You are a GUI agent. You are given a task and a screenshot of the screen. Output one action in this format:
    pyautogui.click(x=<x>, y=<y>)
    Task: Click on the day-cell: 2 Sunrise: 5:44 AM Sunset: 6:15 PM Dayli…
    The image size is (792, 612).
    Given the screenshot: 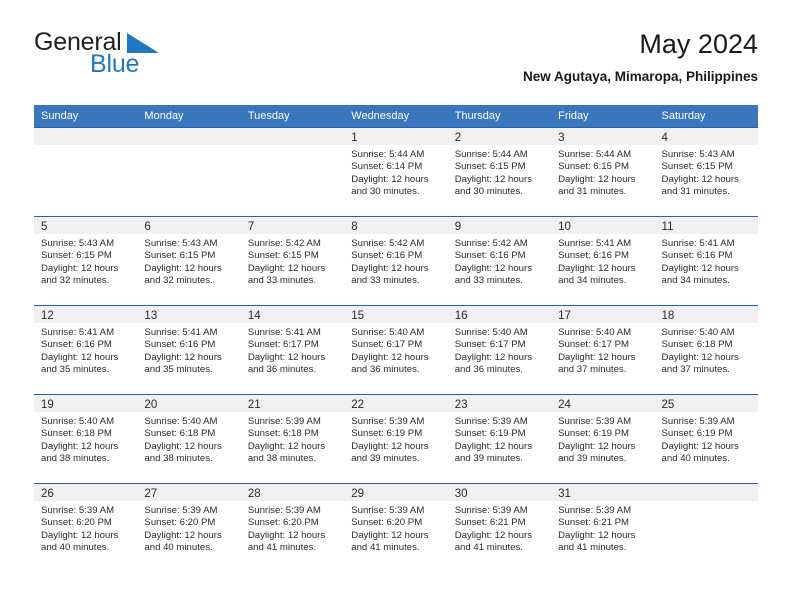 What is the action you would take?
    pyautogui.click(x=499, y=172)
    